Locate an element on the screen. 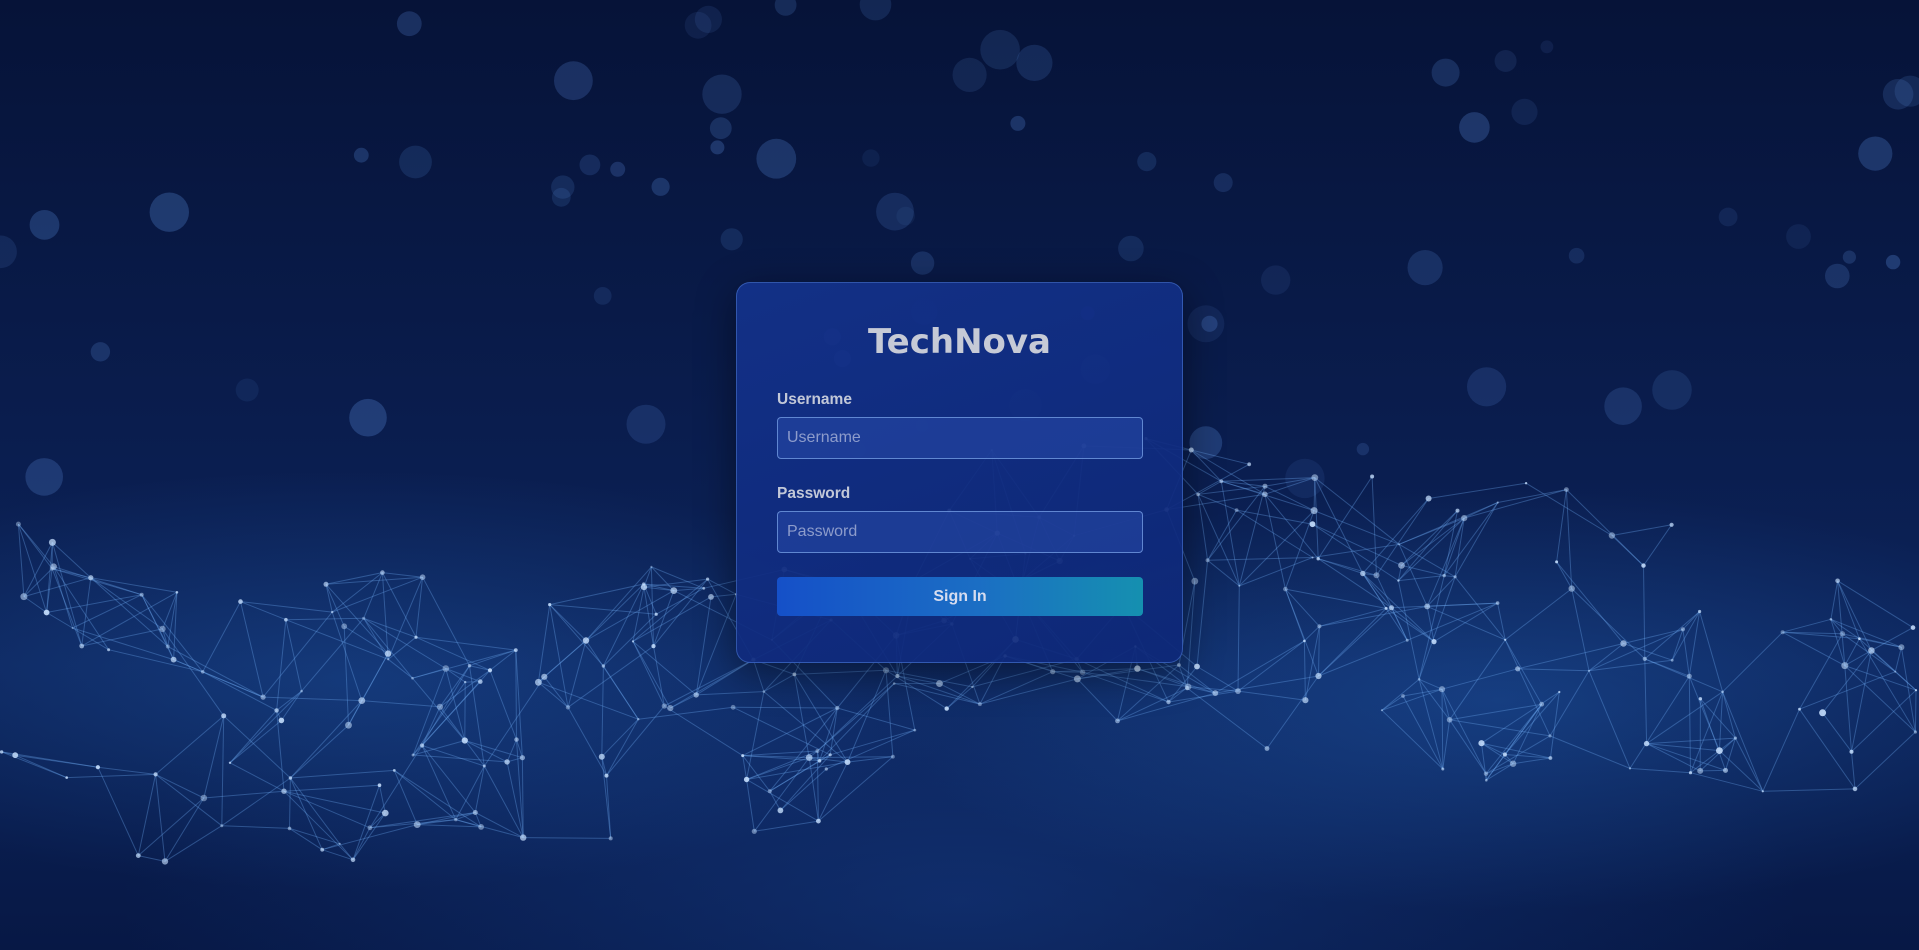 This screenshot has height=950, width=1919. brand-logo-text: TechNova is located at coordinates (959, 342).